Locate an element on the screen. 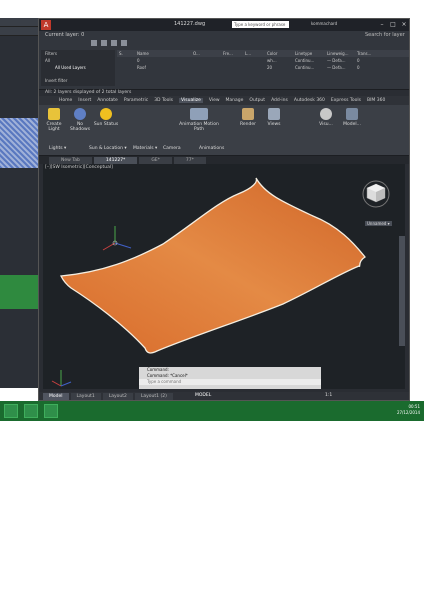 The width and height of the screenshot is (424, 600). tab-parametric: Parametric is located at coordinates (136, 100).